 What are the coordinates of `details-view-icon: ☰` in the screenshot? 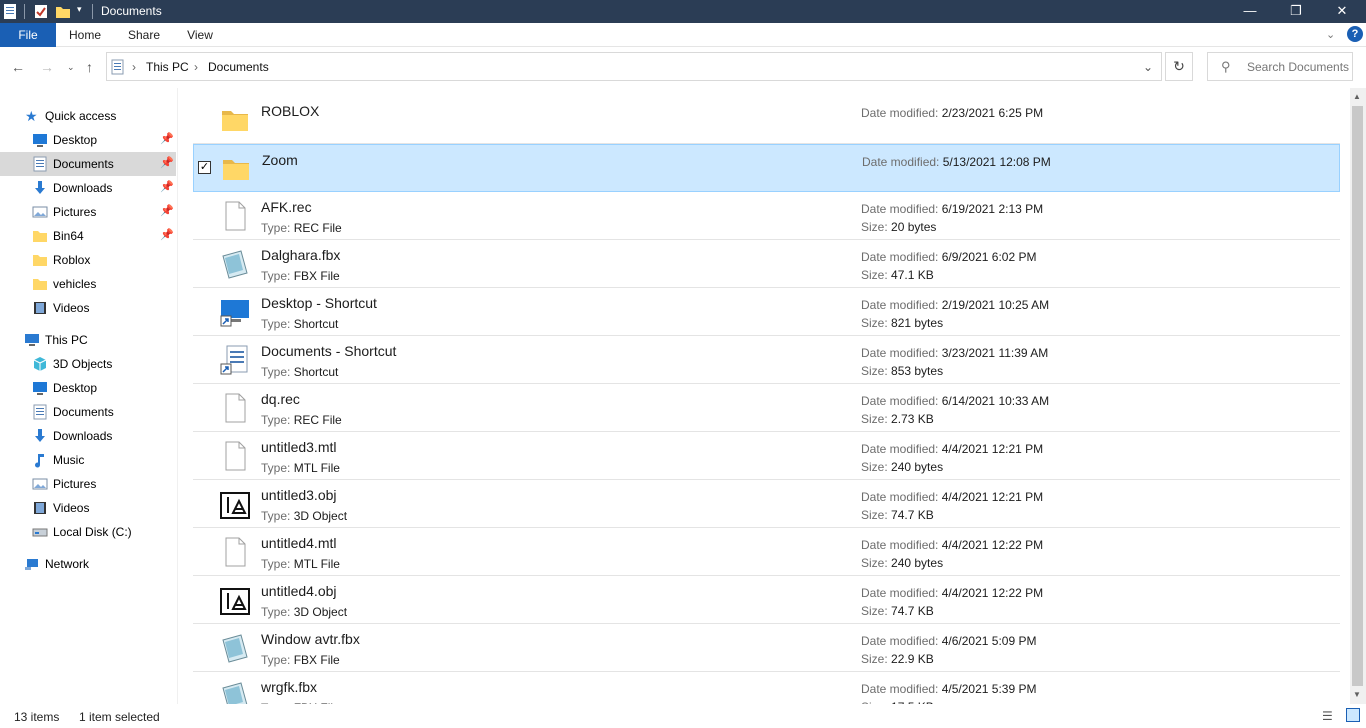 It's located at (1327, 716).